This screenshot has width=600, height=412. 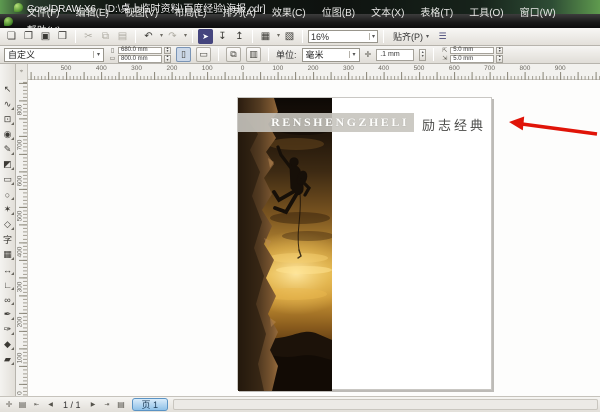 What do you see at coordinates (269, 36) in the screenshot?
I see `application-launcher-icon: ▦` at bounding box center [269, 36].